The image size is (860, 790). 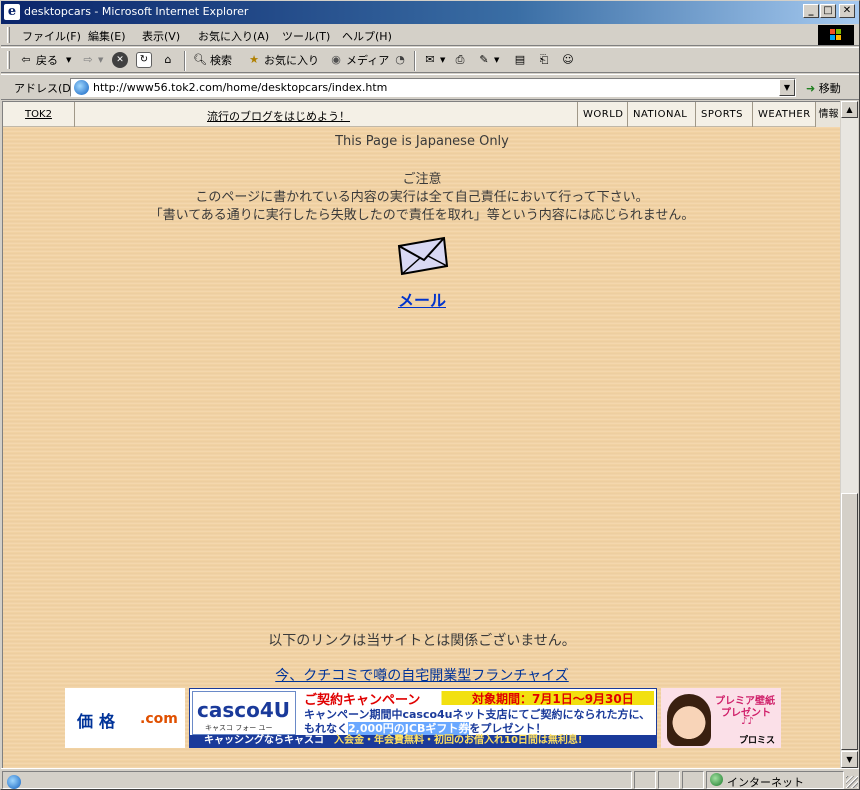 I want to click on discuss-icon: ▤, so click(x=520, y=59).